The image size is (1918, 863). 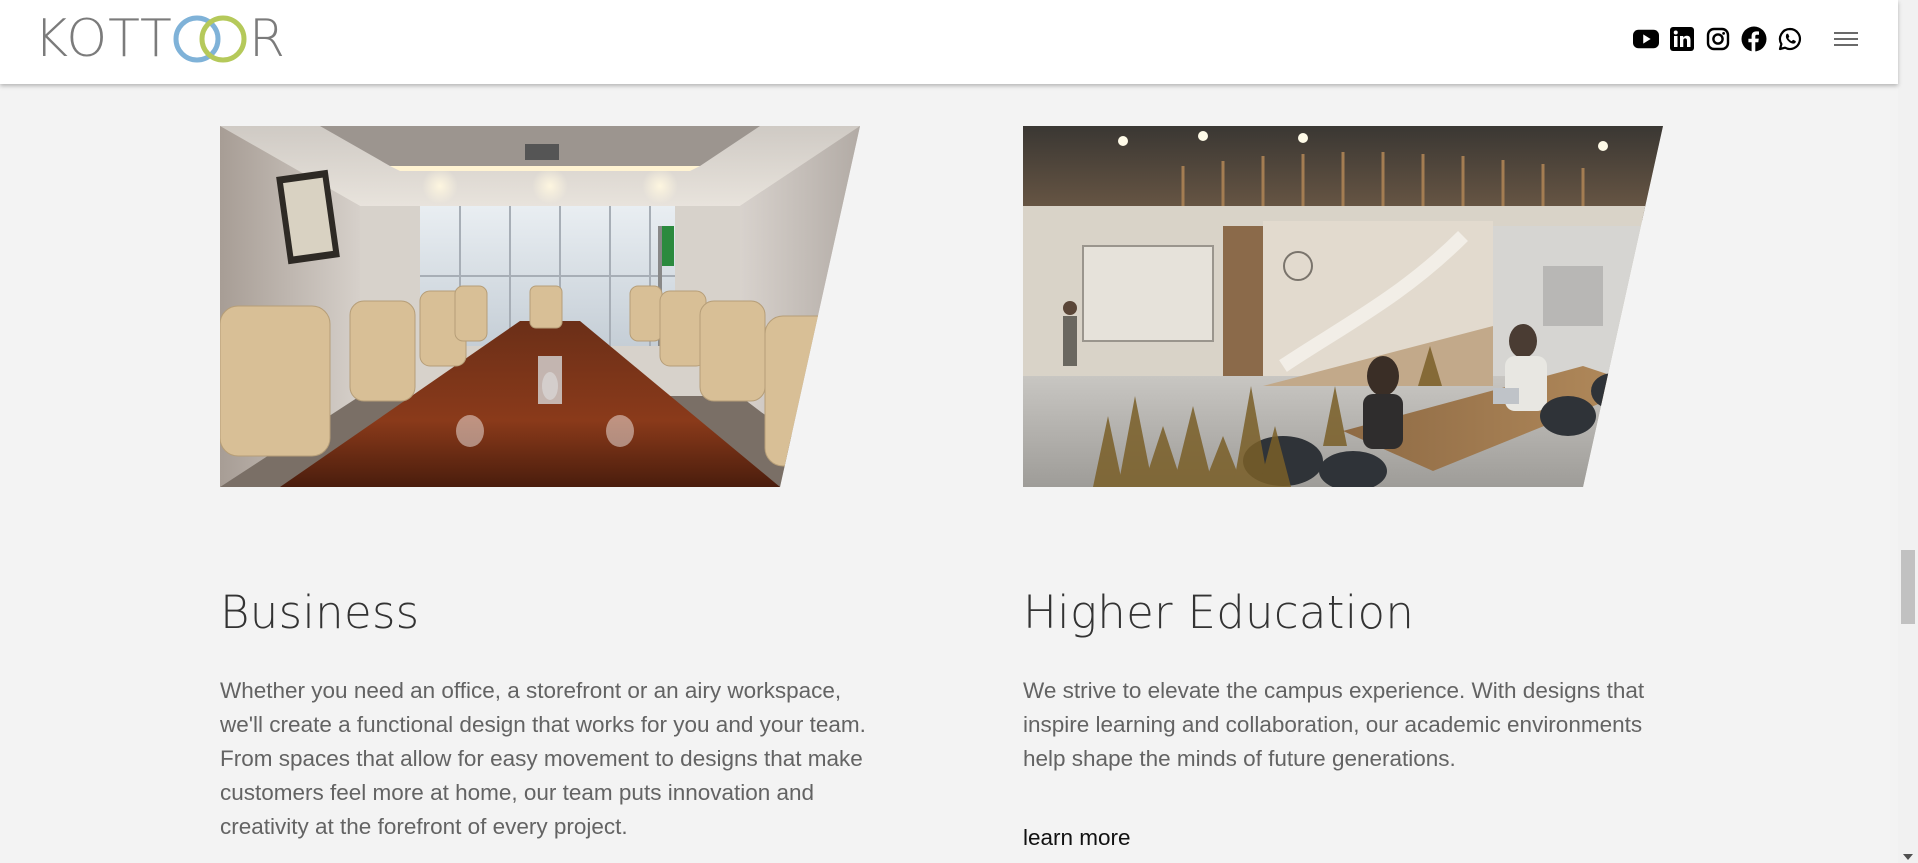 What do you see at coordinates (1908, 857) in the screenshot?
I see `scroll-down-arrow-icon` at bounding box center [1908, 857].